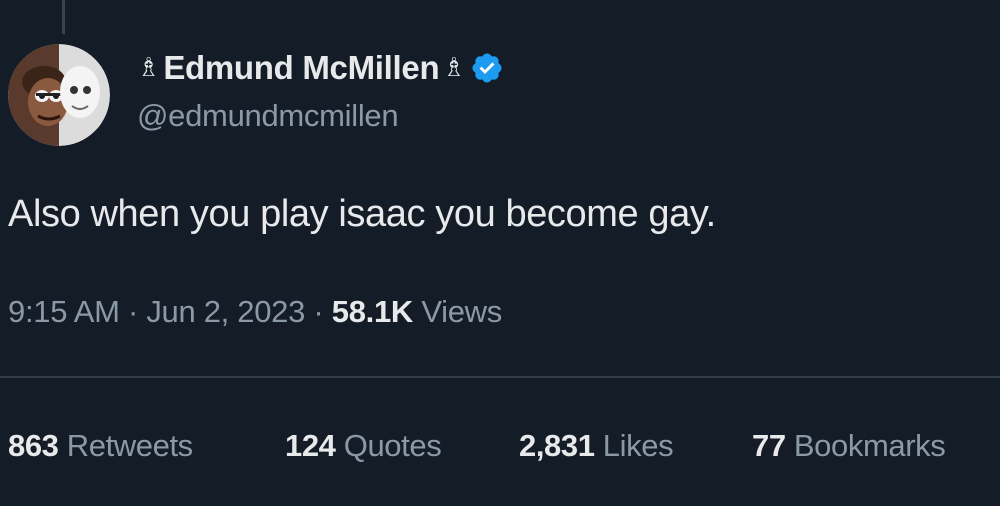 The width and height of the screenshot is (1000, 506). I want to click on quotes-stat: 124 Quotes, so click(363, 446).